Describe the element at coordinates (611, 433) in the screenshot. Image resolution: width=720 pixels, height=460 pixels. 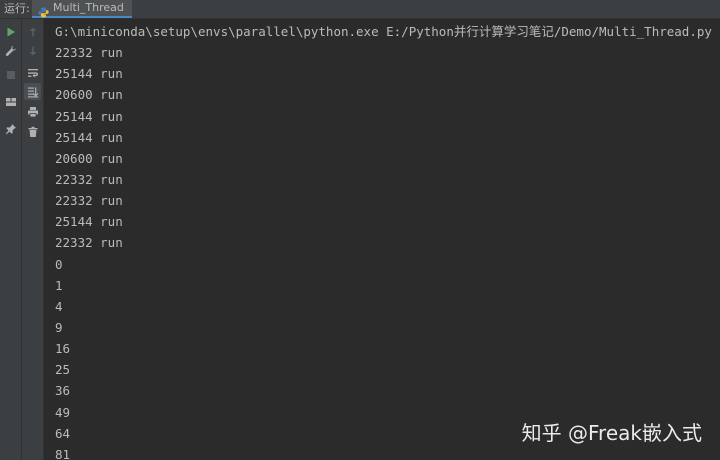
I see `watermark: 知乎 @Freak嵌入式` at that location.